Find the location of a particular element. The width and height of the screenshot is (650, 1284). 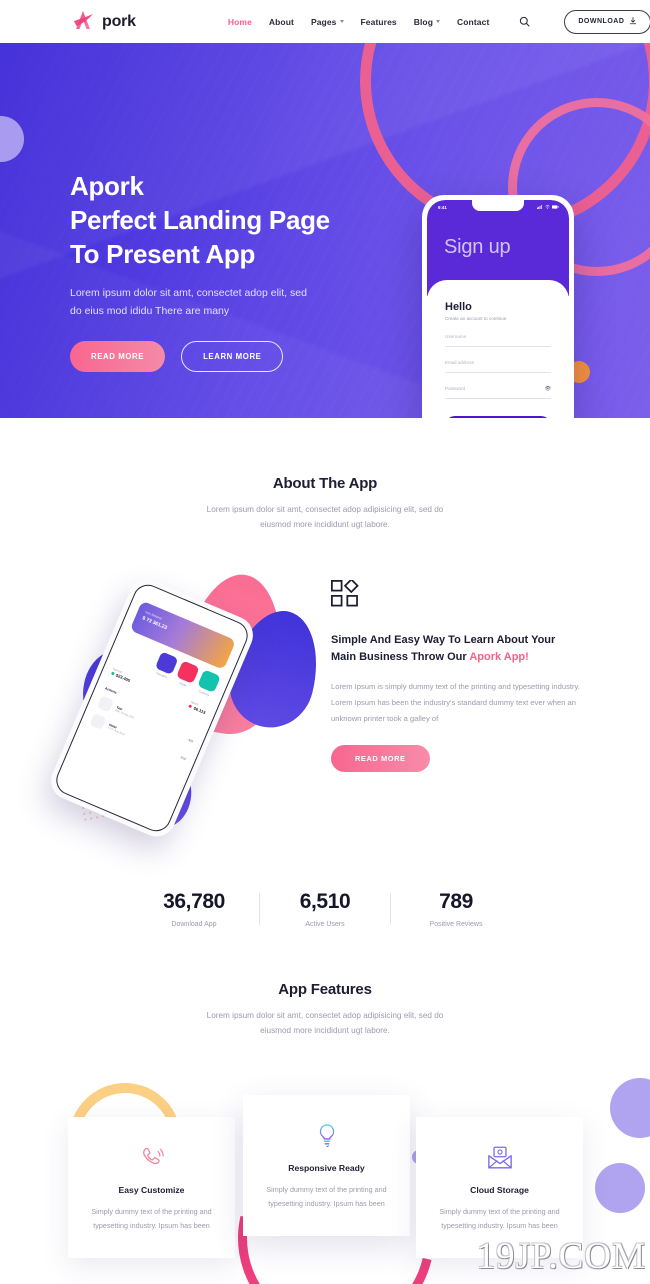

hero-paragraph-line-2: do eius mod ididu There are many is located at coordinates (150, 311).